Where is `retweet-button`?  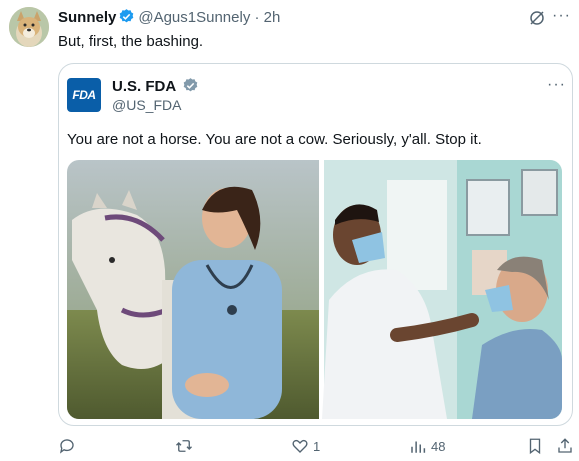 retweet-button is located at coordinates (186, 446).